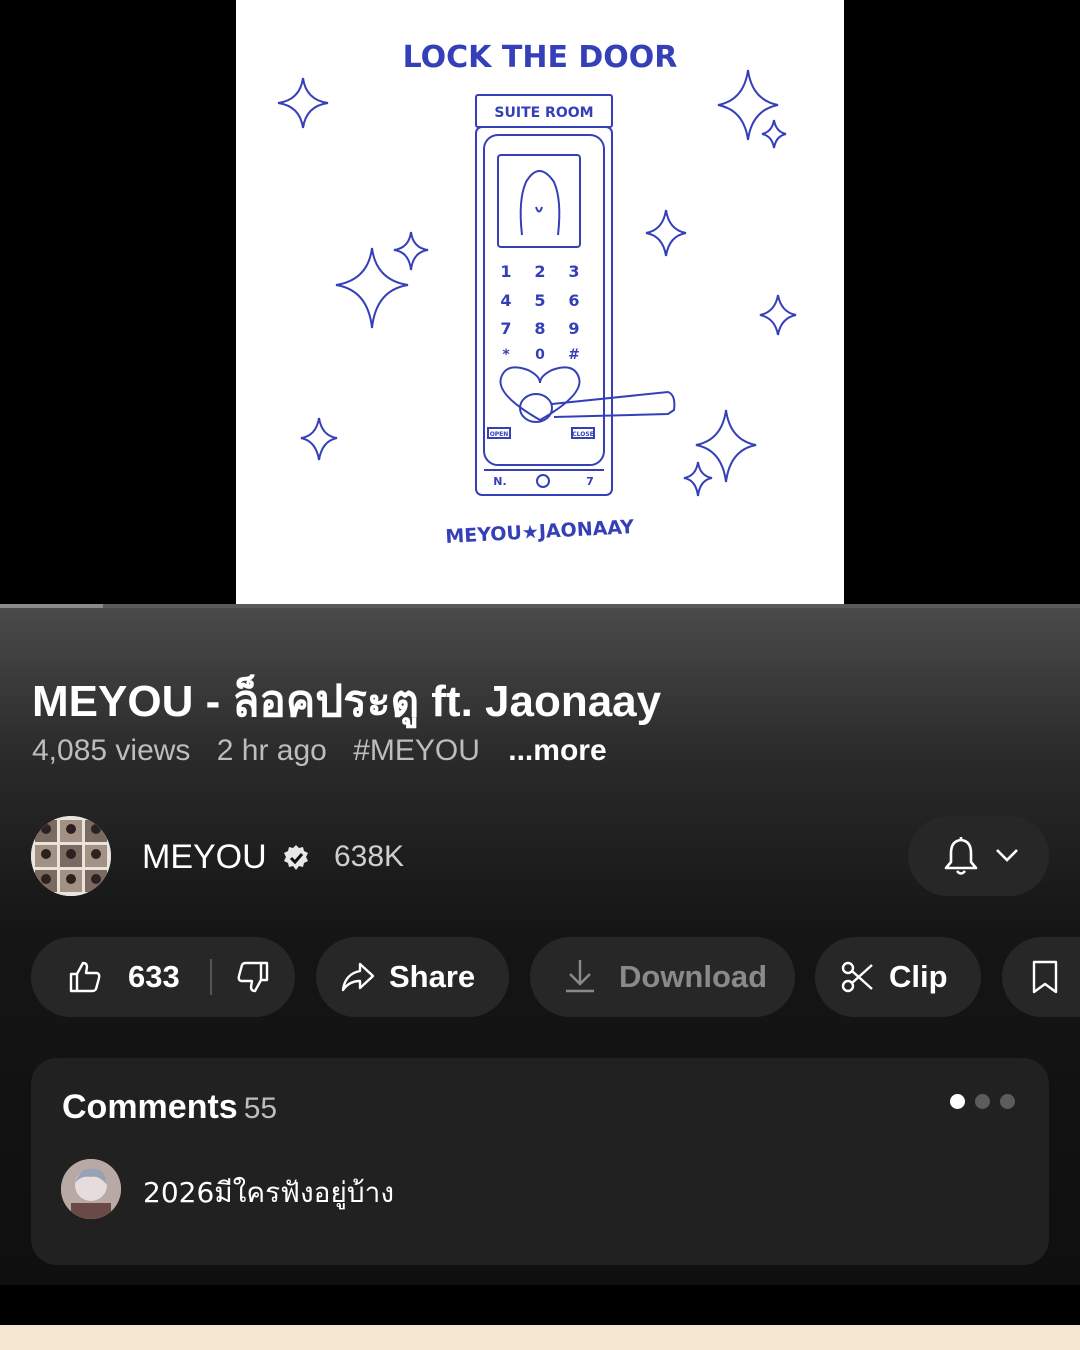  Describe the element at coordinates (583, 434) in the screenshot. I see `artwork-close-label: CLOSE` at that location.